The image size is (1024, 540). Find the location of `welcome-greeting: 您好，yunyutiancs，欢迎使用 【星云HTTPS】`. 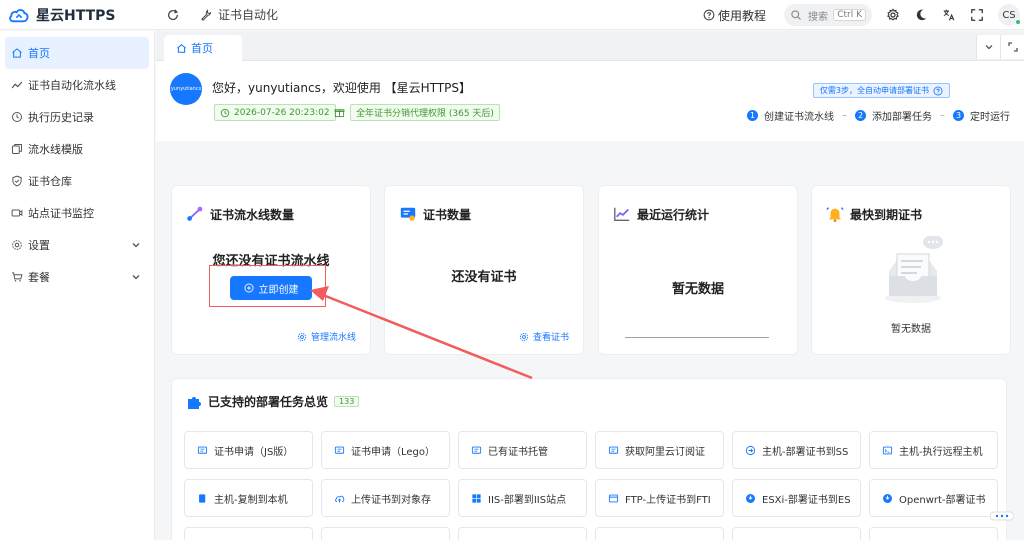

welcome-greeting: 您好，yunyutiancs，欢迎使用 【星云HTTPS】 is located at coordinates (342, 88).